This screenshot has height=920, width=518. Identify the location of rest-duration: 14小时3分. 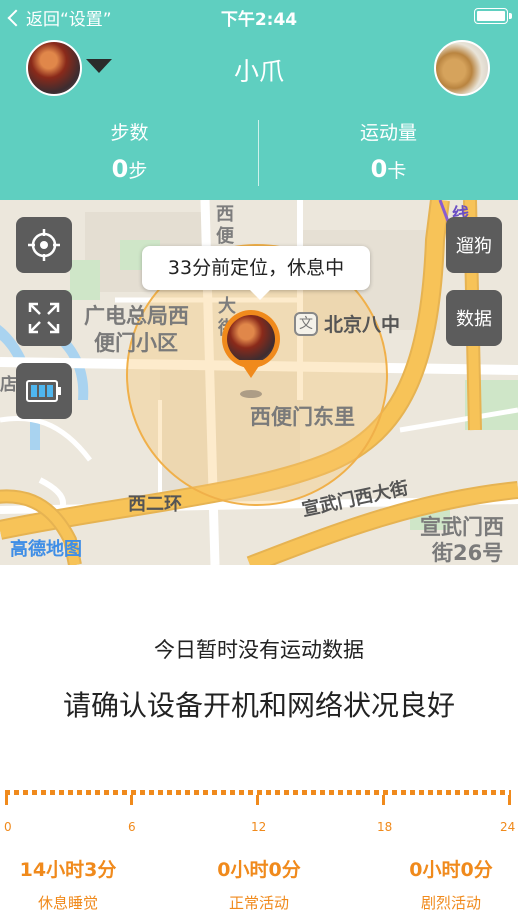
(68, 870).